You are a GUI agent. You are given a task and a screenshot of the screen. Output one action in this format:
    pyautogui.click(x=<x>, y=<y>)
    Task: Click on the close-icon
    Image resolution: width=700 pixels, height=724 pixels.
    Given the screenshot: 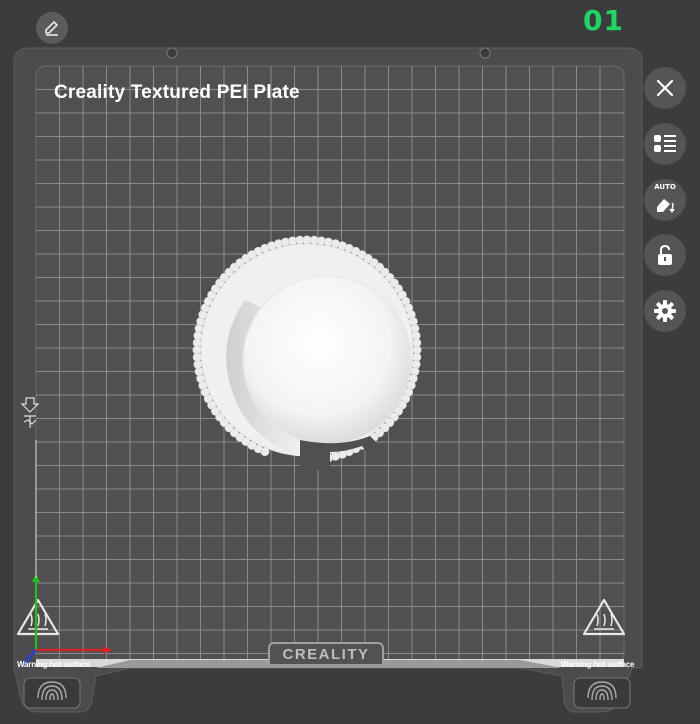 What is the action you would take?
    pyautogui.click(x=665, y=88)
    